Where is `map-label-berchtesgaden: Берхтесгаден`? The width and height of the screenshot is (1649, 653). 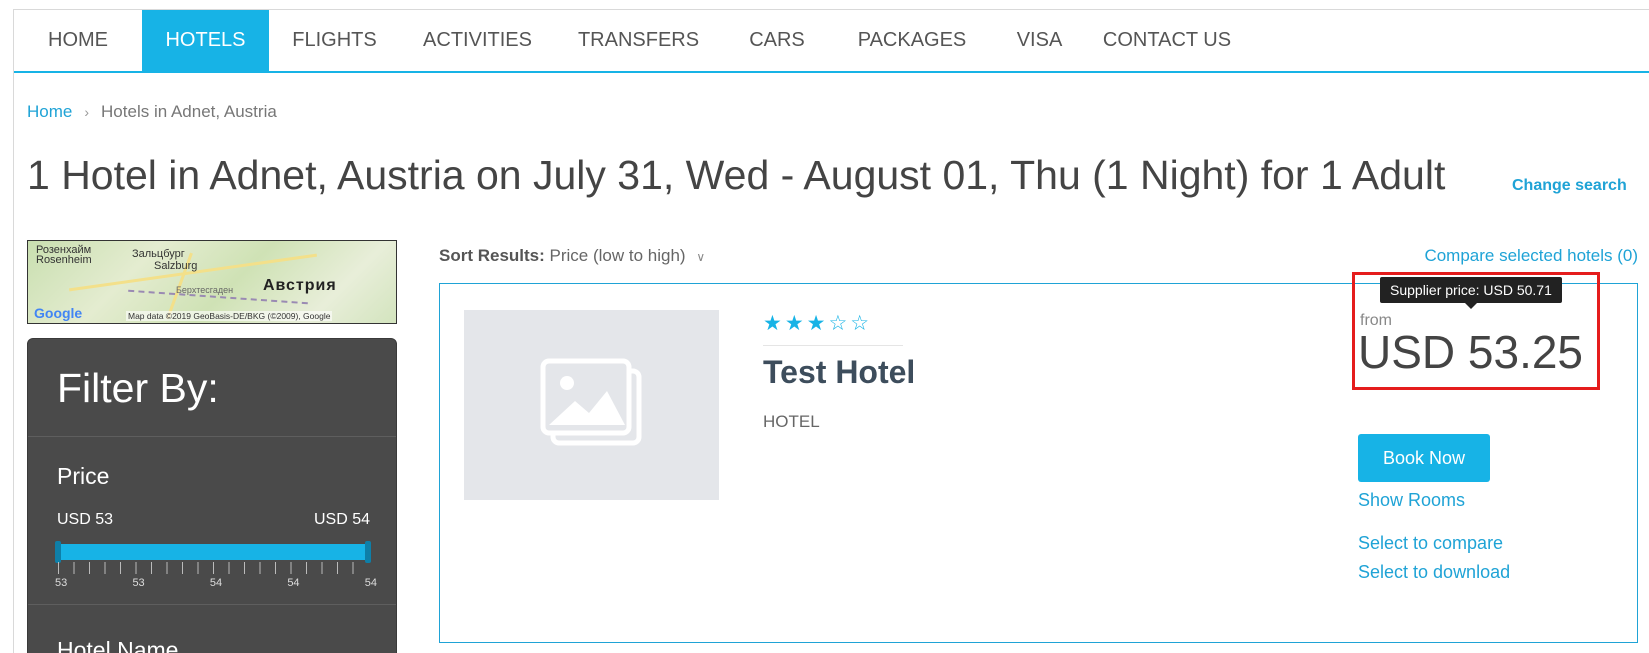
map-label-berchtesgaden: Берхтесгаден is located at coordinates (205, 290).